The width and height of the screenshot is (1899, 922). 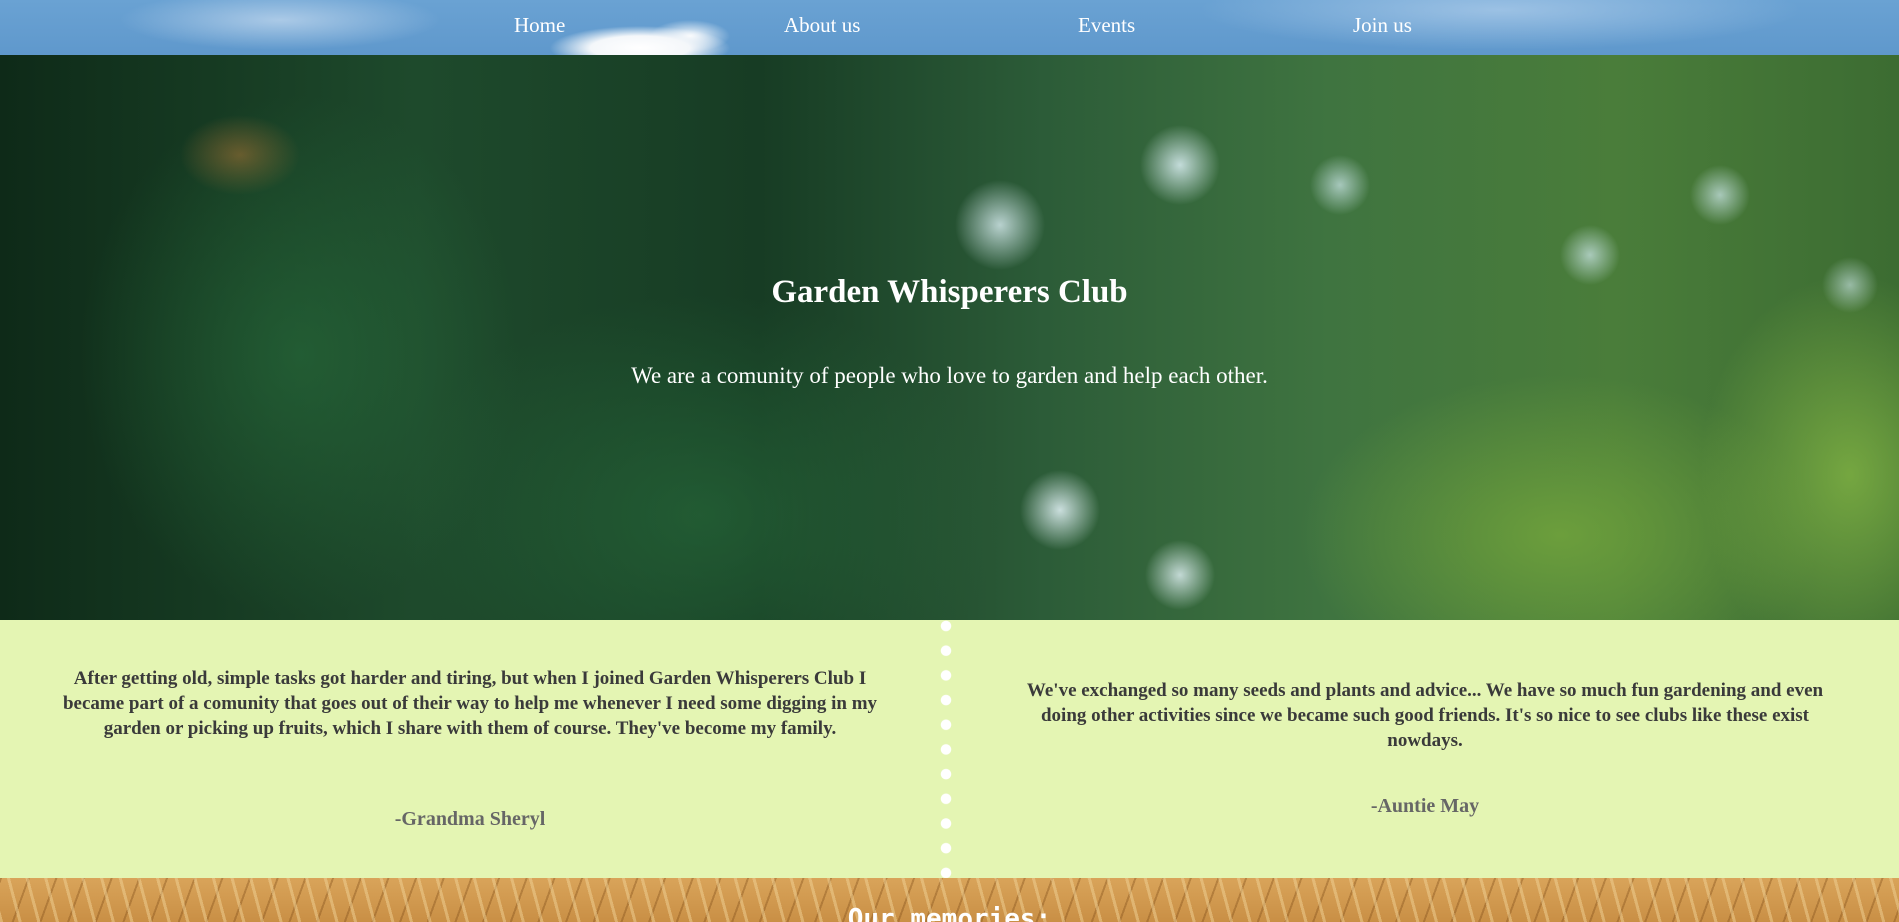 What do you see at coordinates (946, 749) in the screenshot?
I see `dotted-divider` at bounding box center [946, 749].